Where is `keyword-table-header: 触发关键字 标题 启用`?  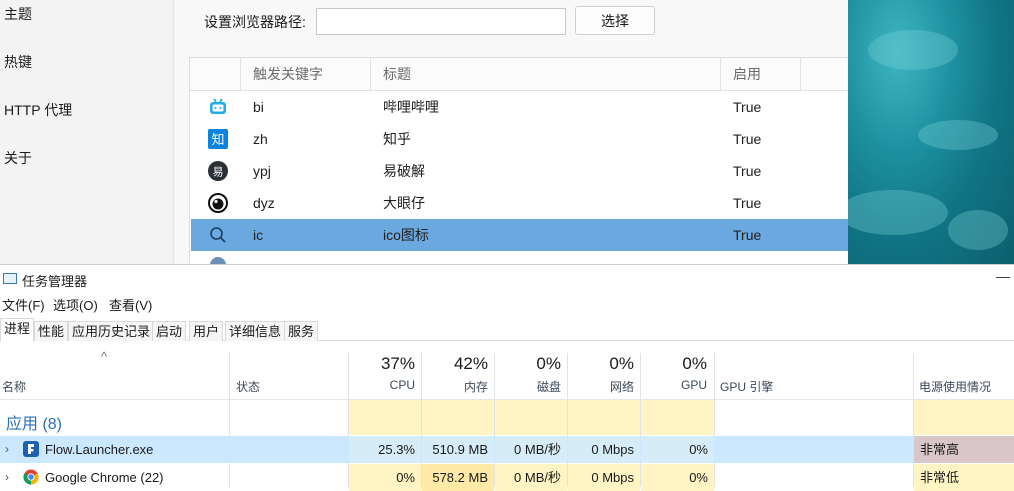
keyword-table-header: 触发关键字 标题 启用 is located at coordinates (519, 74).